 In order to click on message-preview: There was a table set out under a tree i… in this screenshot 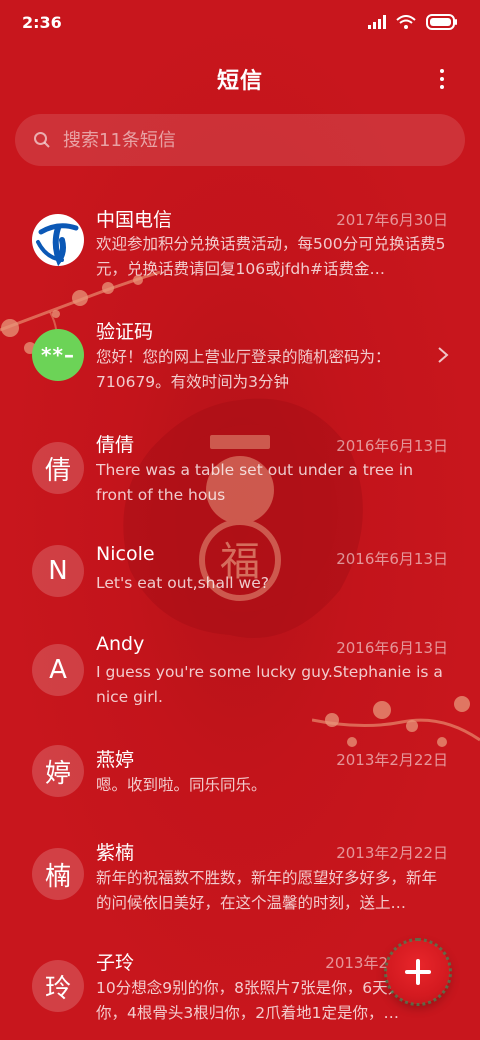, I will do `click(255, 482)`.